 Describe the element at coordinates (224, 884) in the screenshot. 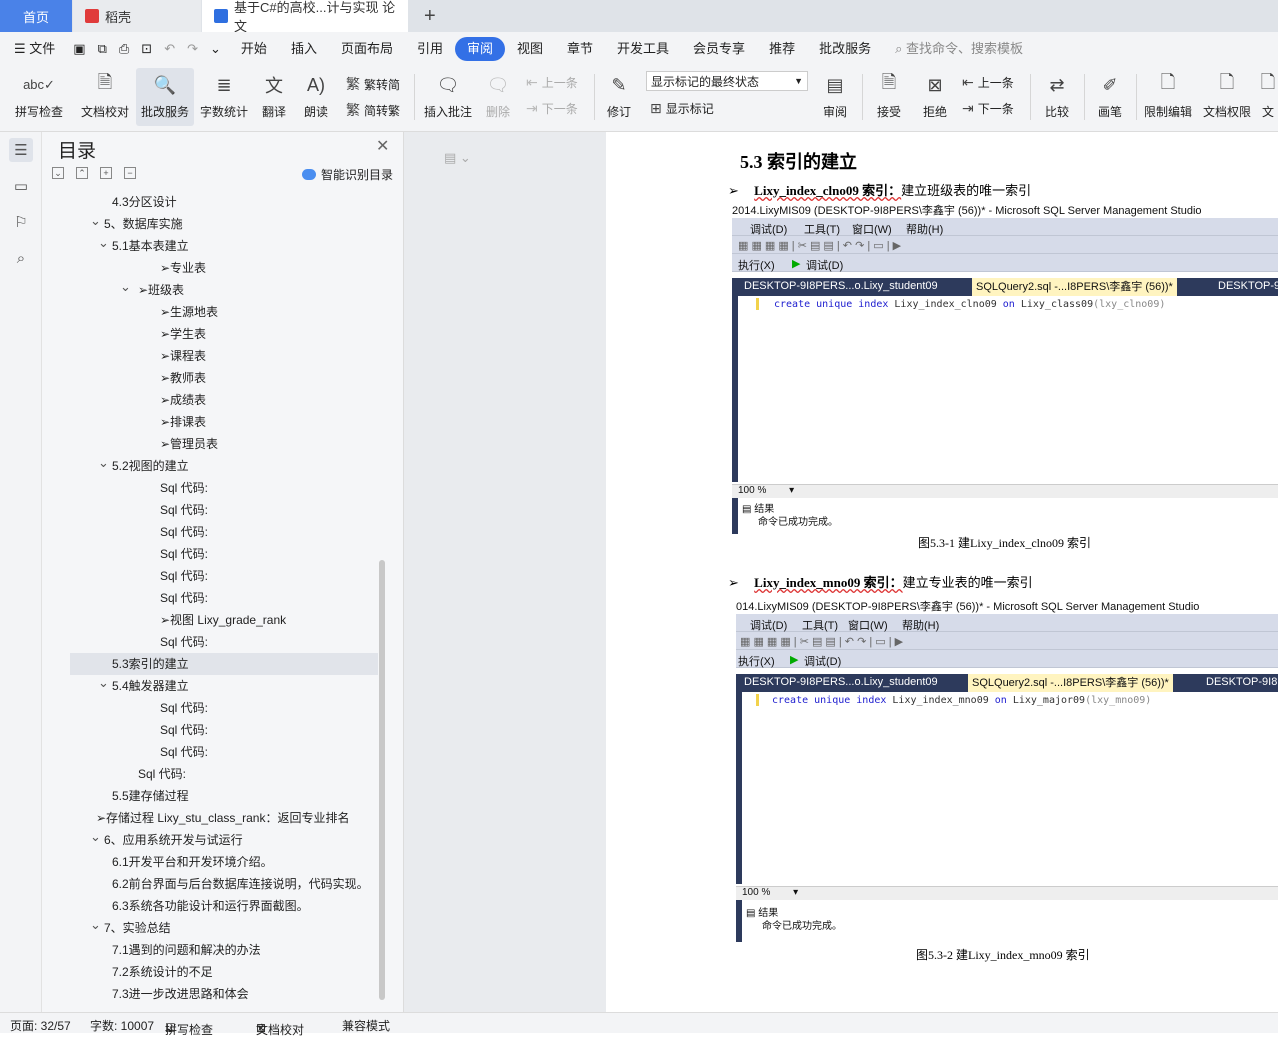

I see `toc-item: 6.2前台界面与后台数据库连接说明，代码实现。` at that location.